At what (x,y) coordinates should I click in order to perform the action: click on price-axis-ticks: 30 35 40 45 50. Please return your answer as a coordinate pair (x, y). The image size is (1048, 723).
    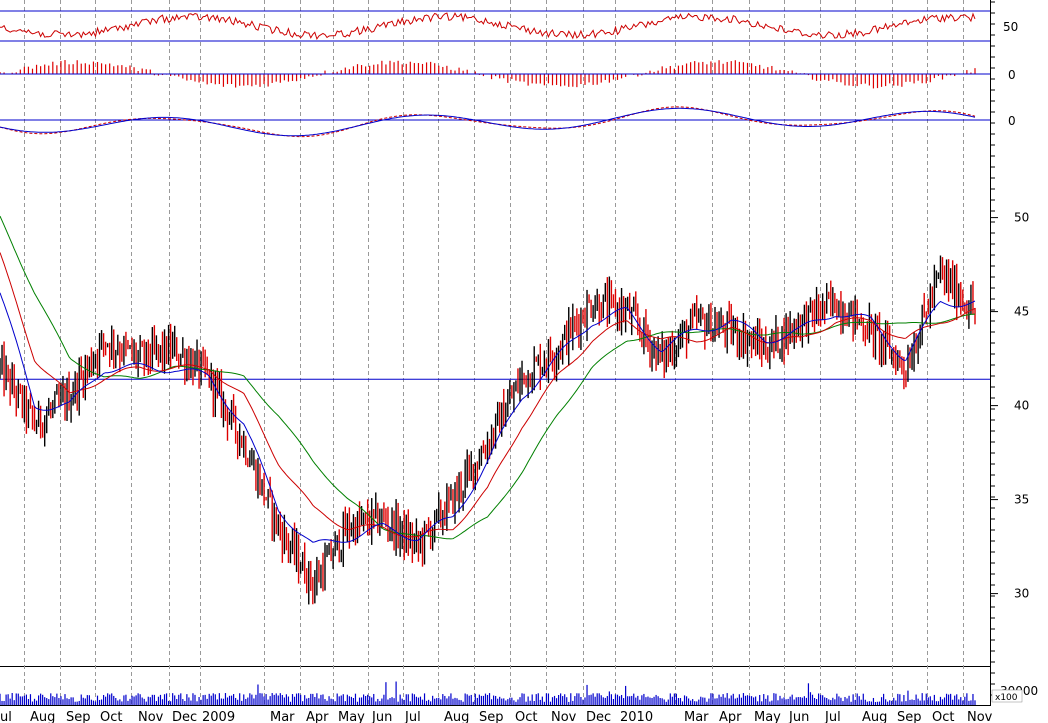
    Looking at the image, I should click on (1009, 406).